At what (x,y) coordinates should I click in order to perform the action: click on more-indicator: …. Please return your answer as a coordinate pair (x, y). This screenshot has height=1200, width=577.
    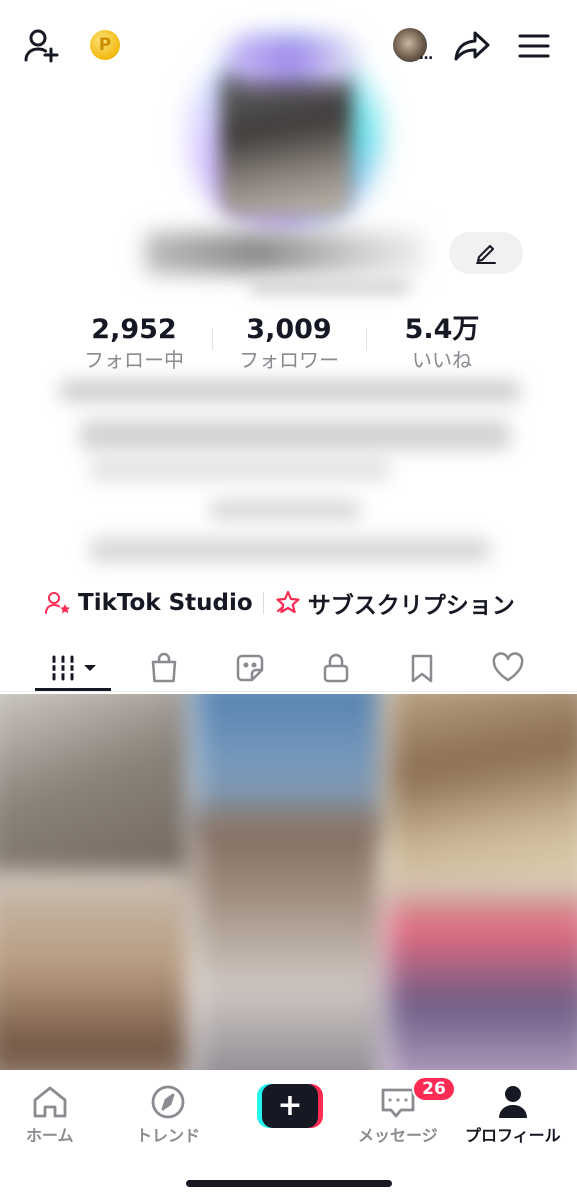
    Looking at the image, I should click on (426, 55).